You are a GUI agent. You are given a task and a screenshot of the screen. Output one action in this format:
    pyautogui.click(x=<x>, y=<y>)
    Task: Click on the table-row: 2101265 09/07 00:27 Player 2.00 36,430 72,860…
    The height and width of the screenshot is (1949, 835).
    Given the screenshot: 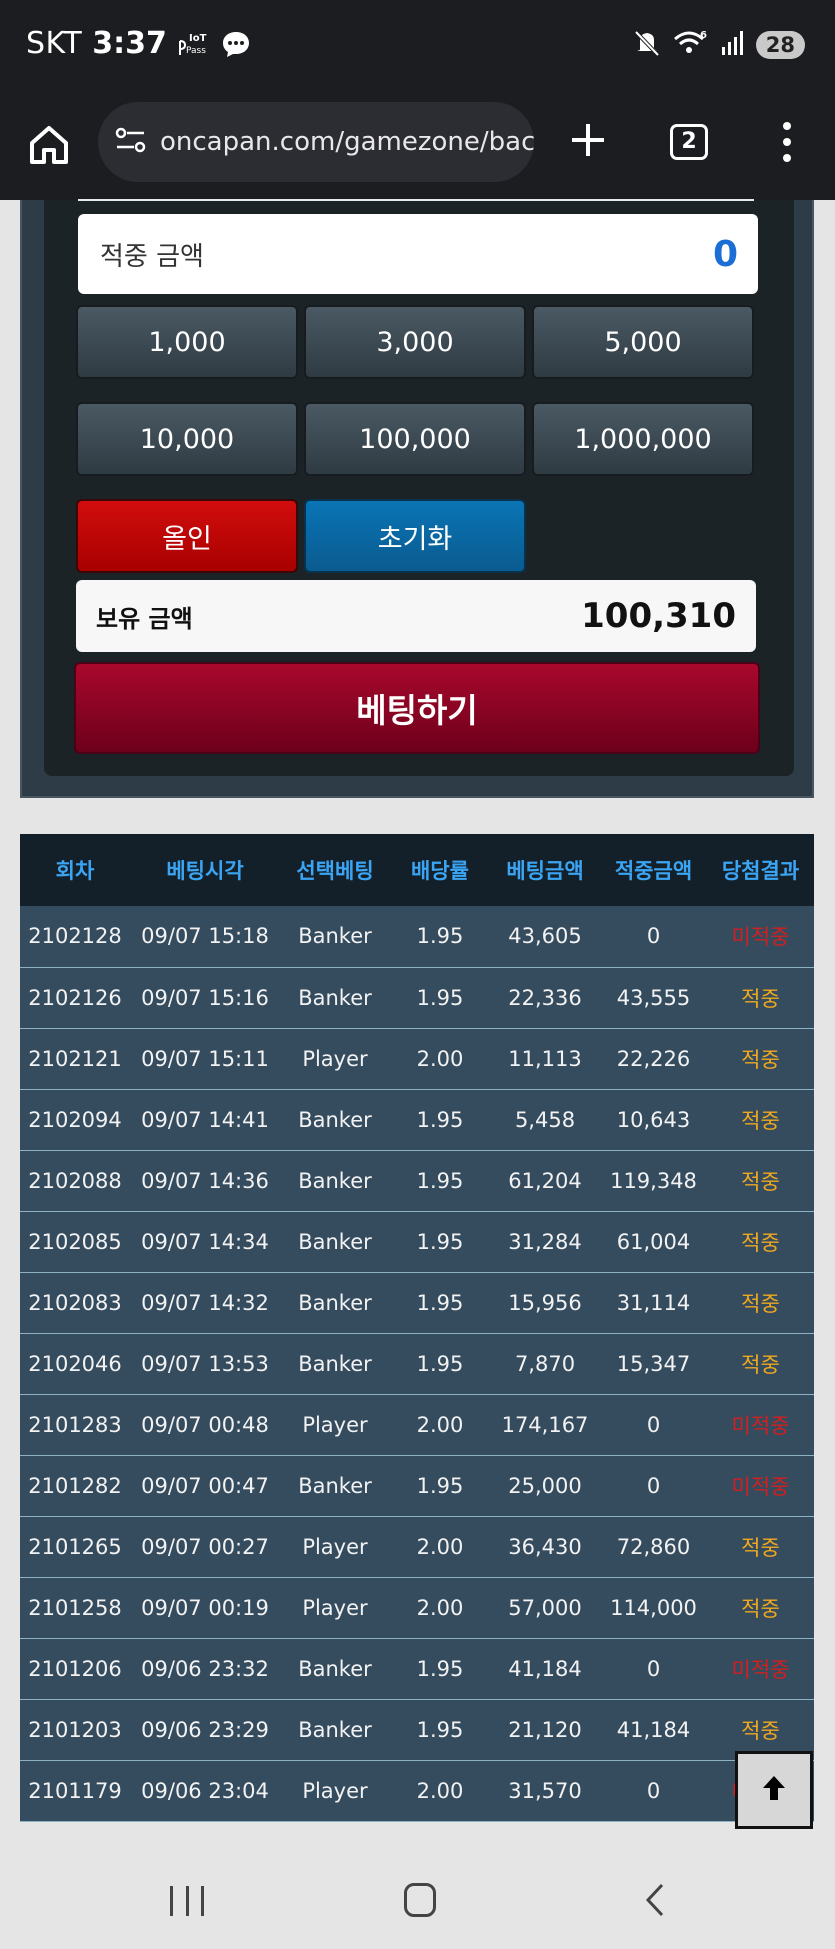 What is the action you would take?
    pyautogui.click(x=417, y=1547)
    